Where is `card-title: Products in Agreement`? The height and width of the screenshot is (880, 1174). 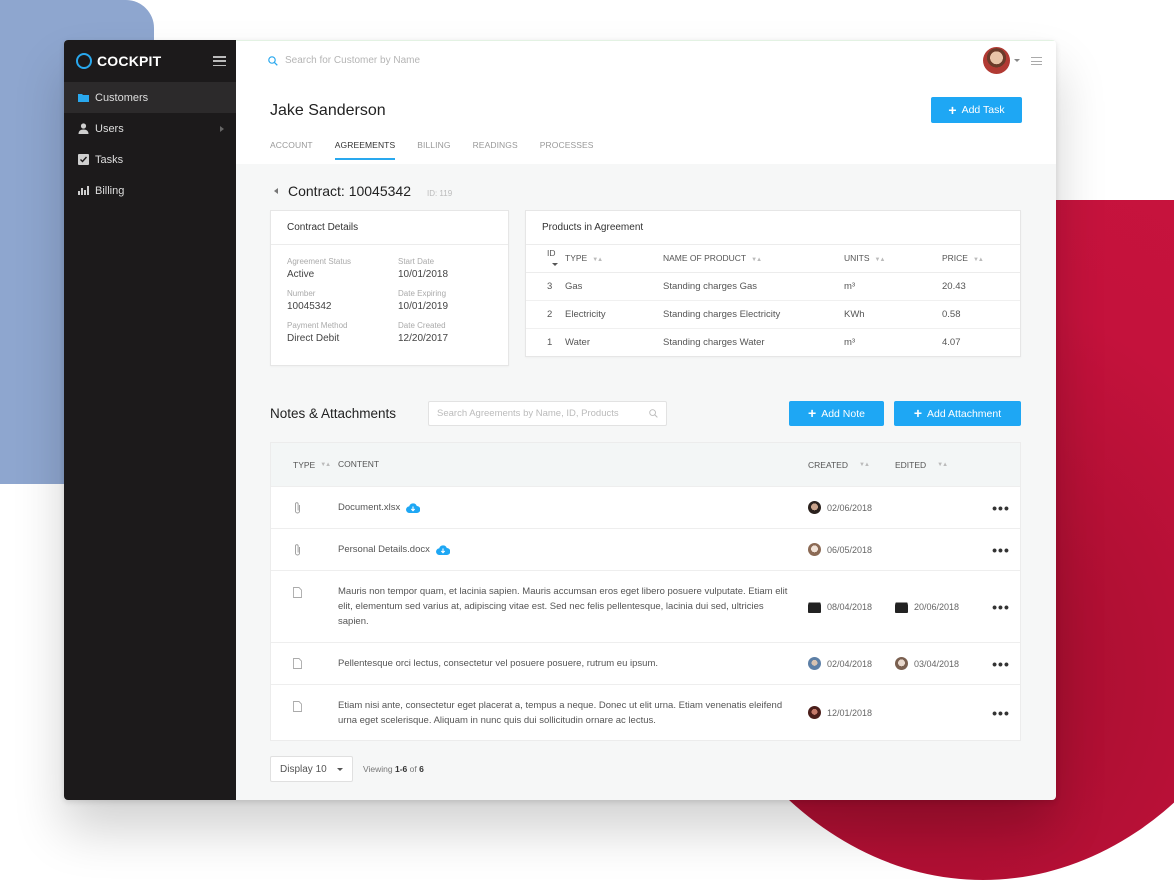
card-title: Products in Agreement is located at coordinates (773, 228).